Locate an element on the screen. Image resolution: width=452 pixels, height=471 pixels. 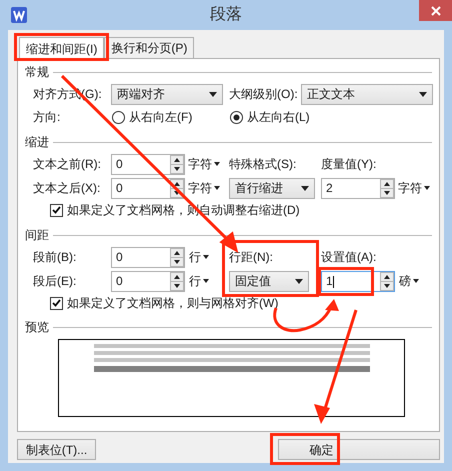
checkbox-label: 如果定义了文档网格，则与网格对齐(W) is located at coordinates (172, 303).